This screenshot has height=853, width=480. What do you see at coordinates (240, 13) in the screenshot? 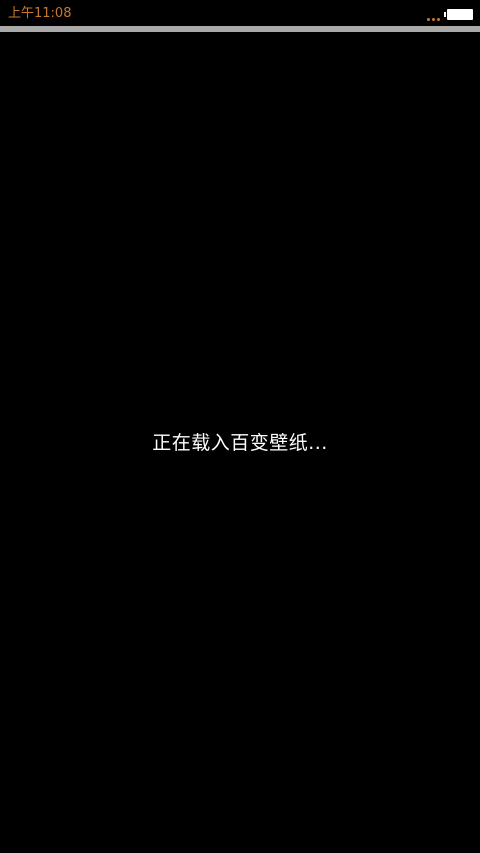
I see `status-bar: 上午11:08` at bounding box center [240, 13].